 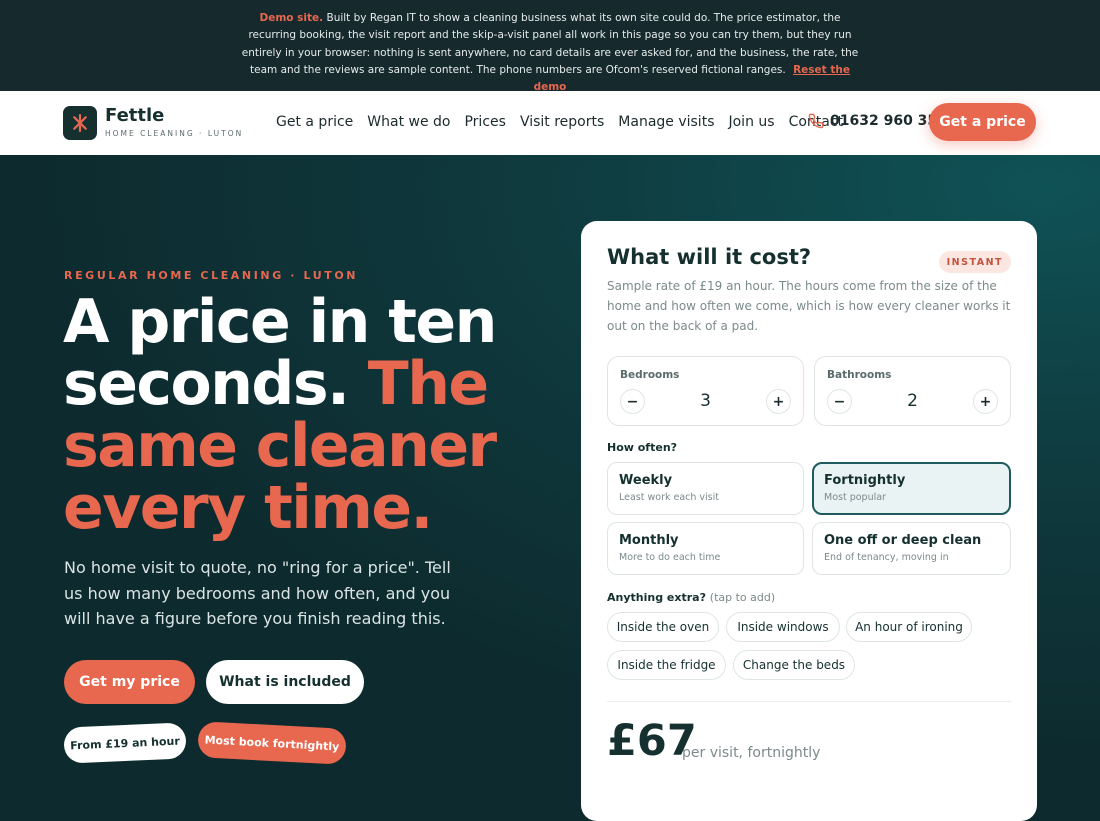 I want to click on frequency-option-fortnightly: Fortnightly Most popular, so click(x=911, y=488).